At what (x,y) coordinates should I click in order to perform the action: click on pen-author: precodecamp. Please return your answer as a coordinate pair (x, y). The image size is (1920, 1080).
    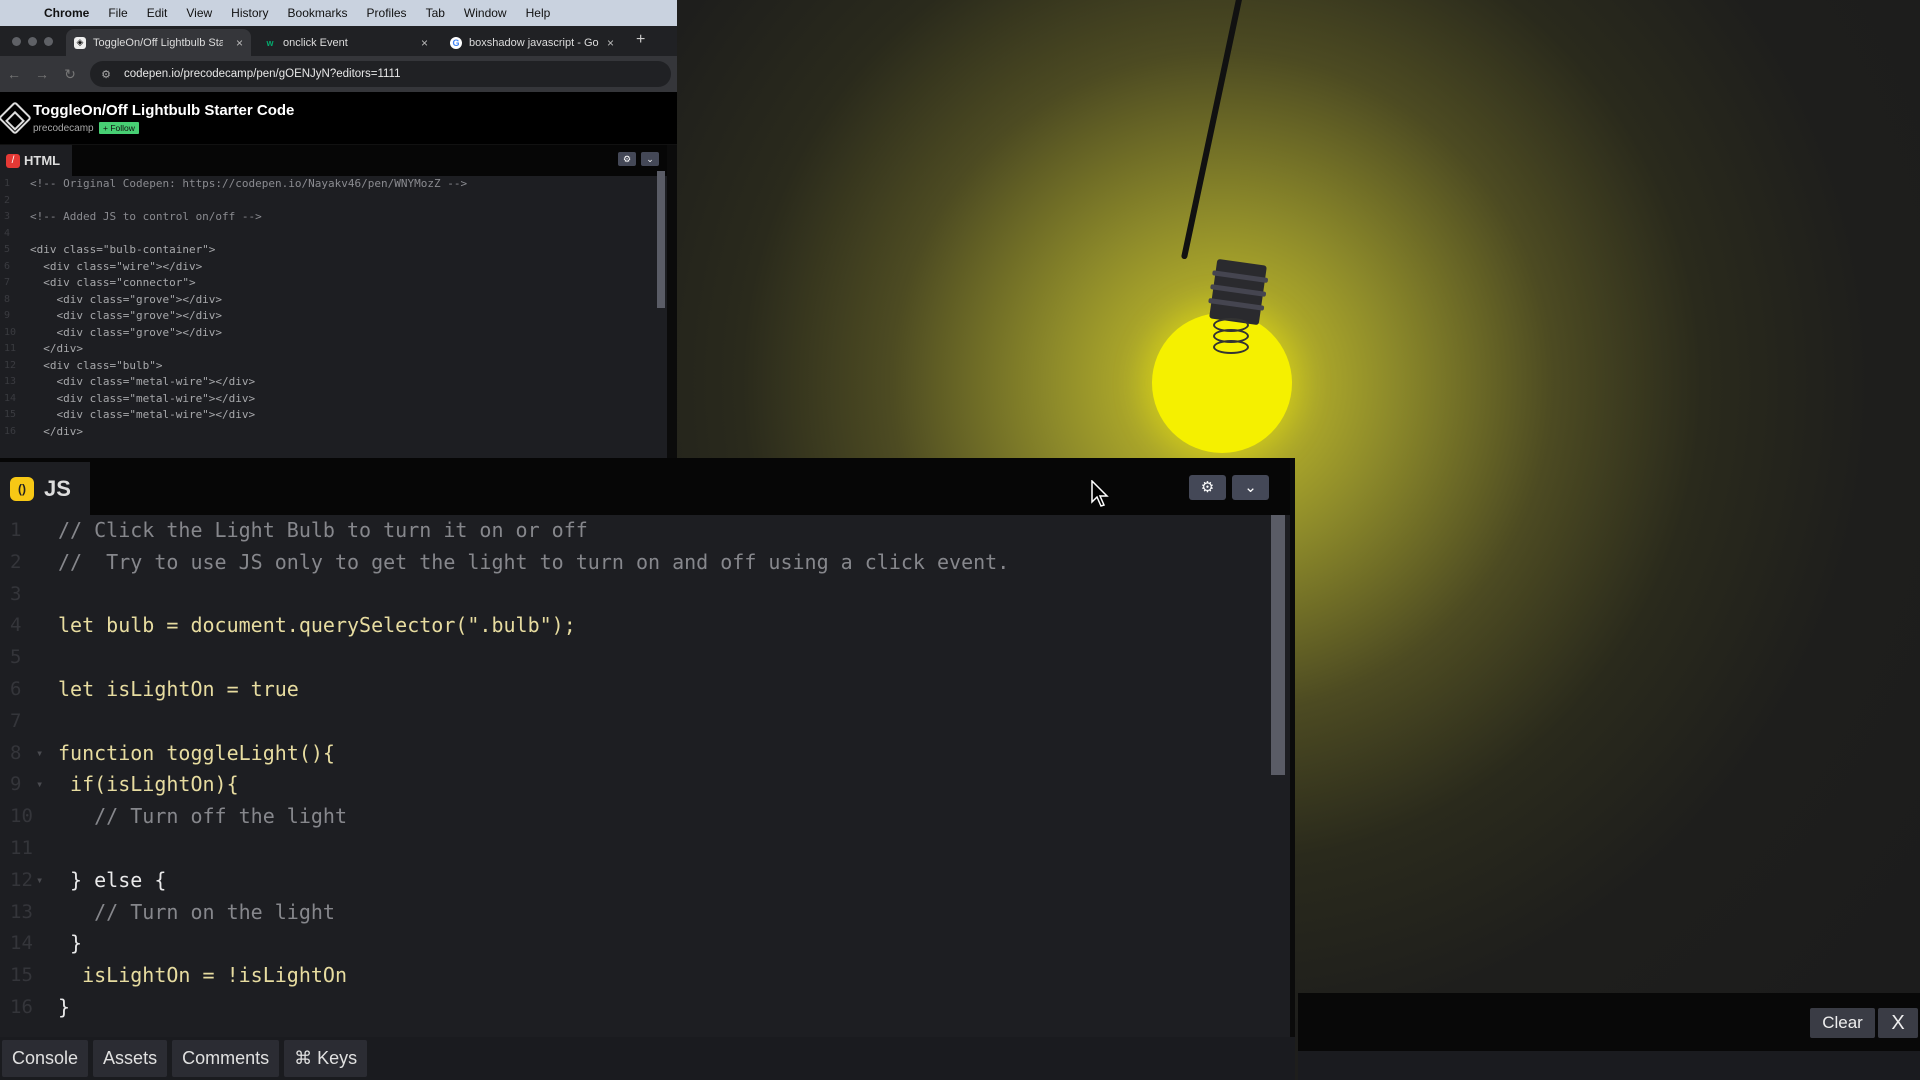
    Looking at the image, I should click on (63, 128).